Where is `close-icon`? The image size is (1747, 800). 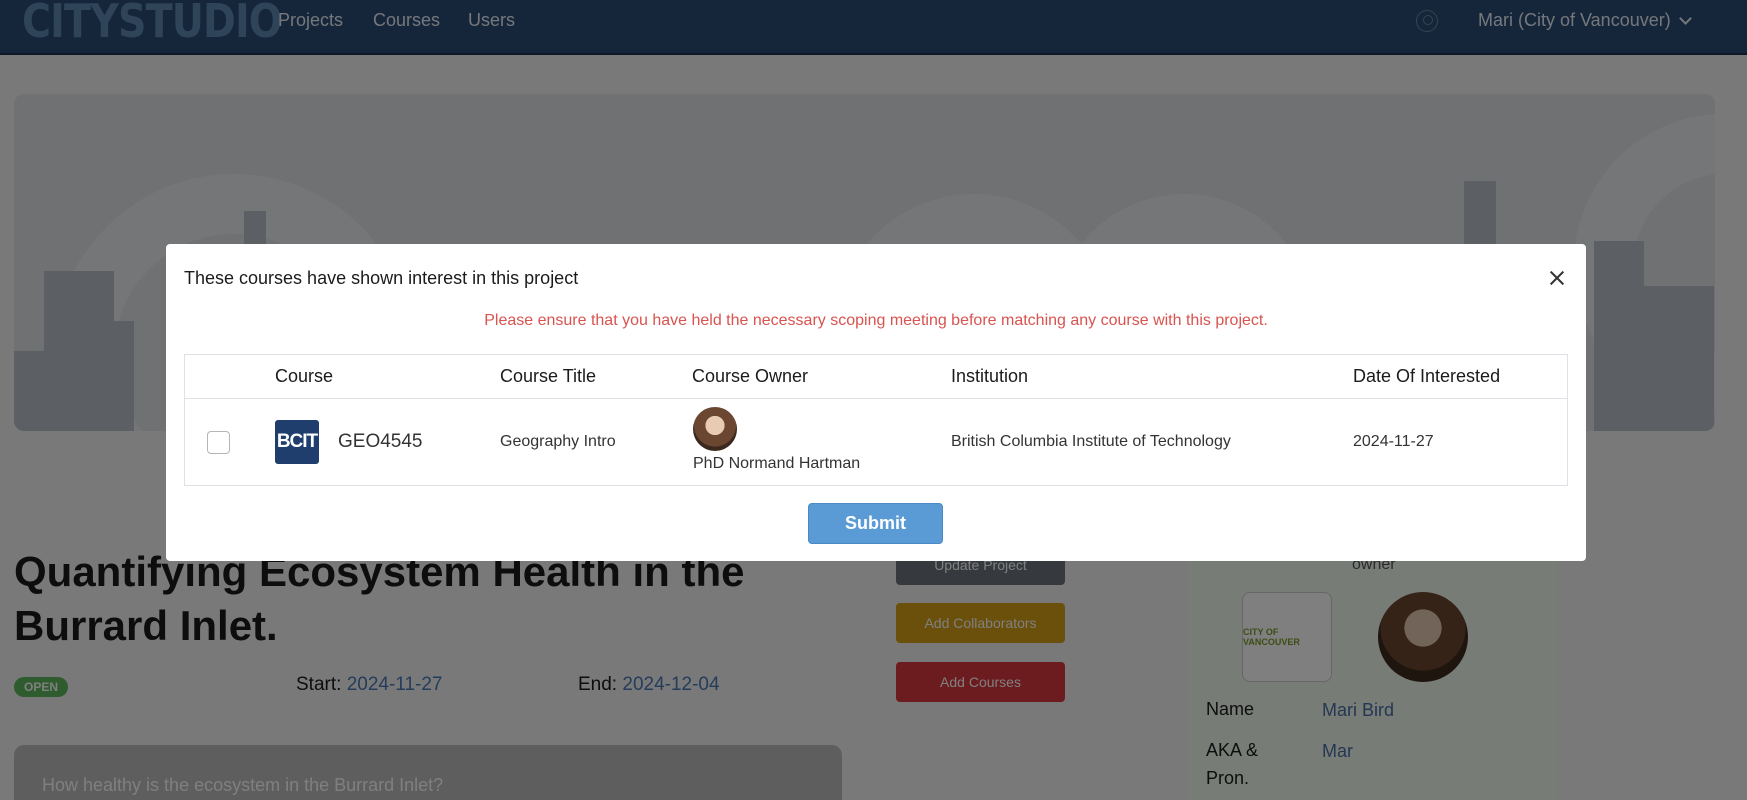
close-icon is located at coordinates (1557, 278).